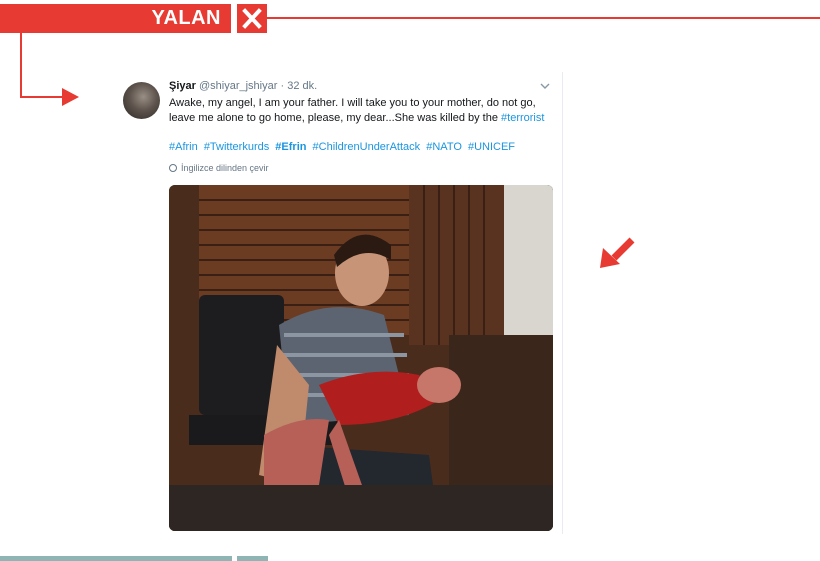  What do you see at coordinates (225, 168) in the screenshot?
I see `translate-label: İngilizce dilinden çevir` at bounding box center [225, 168].